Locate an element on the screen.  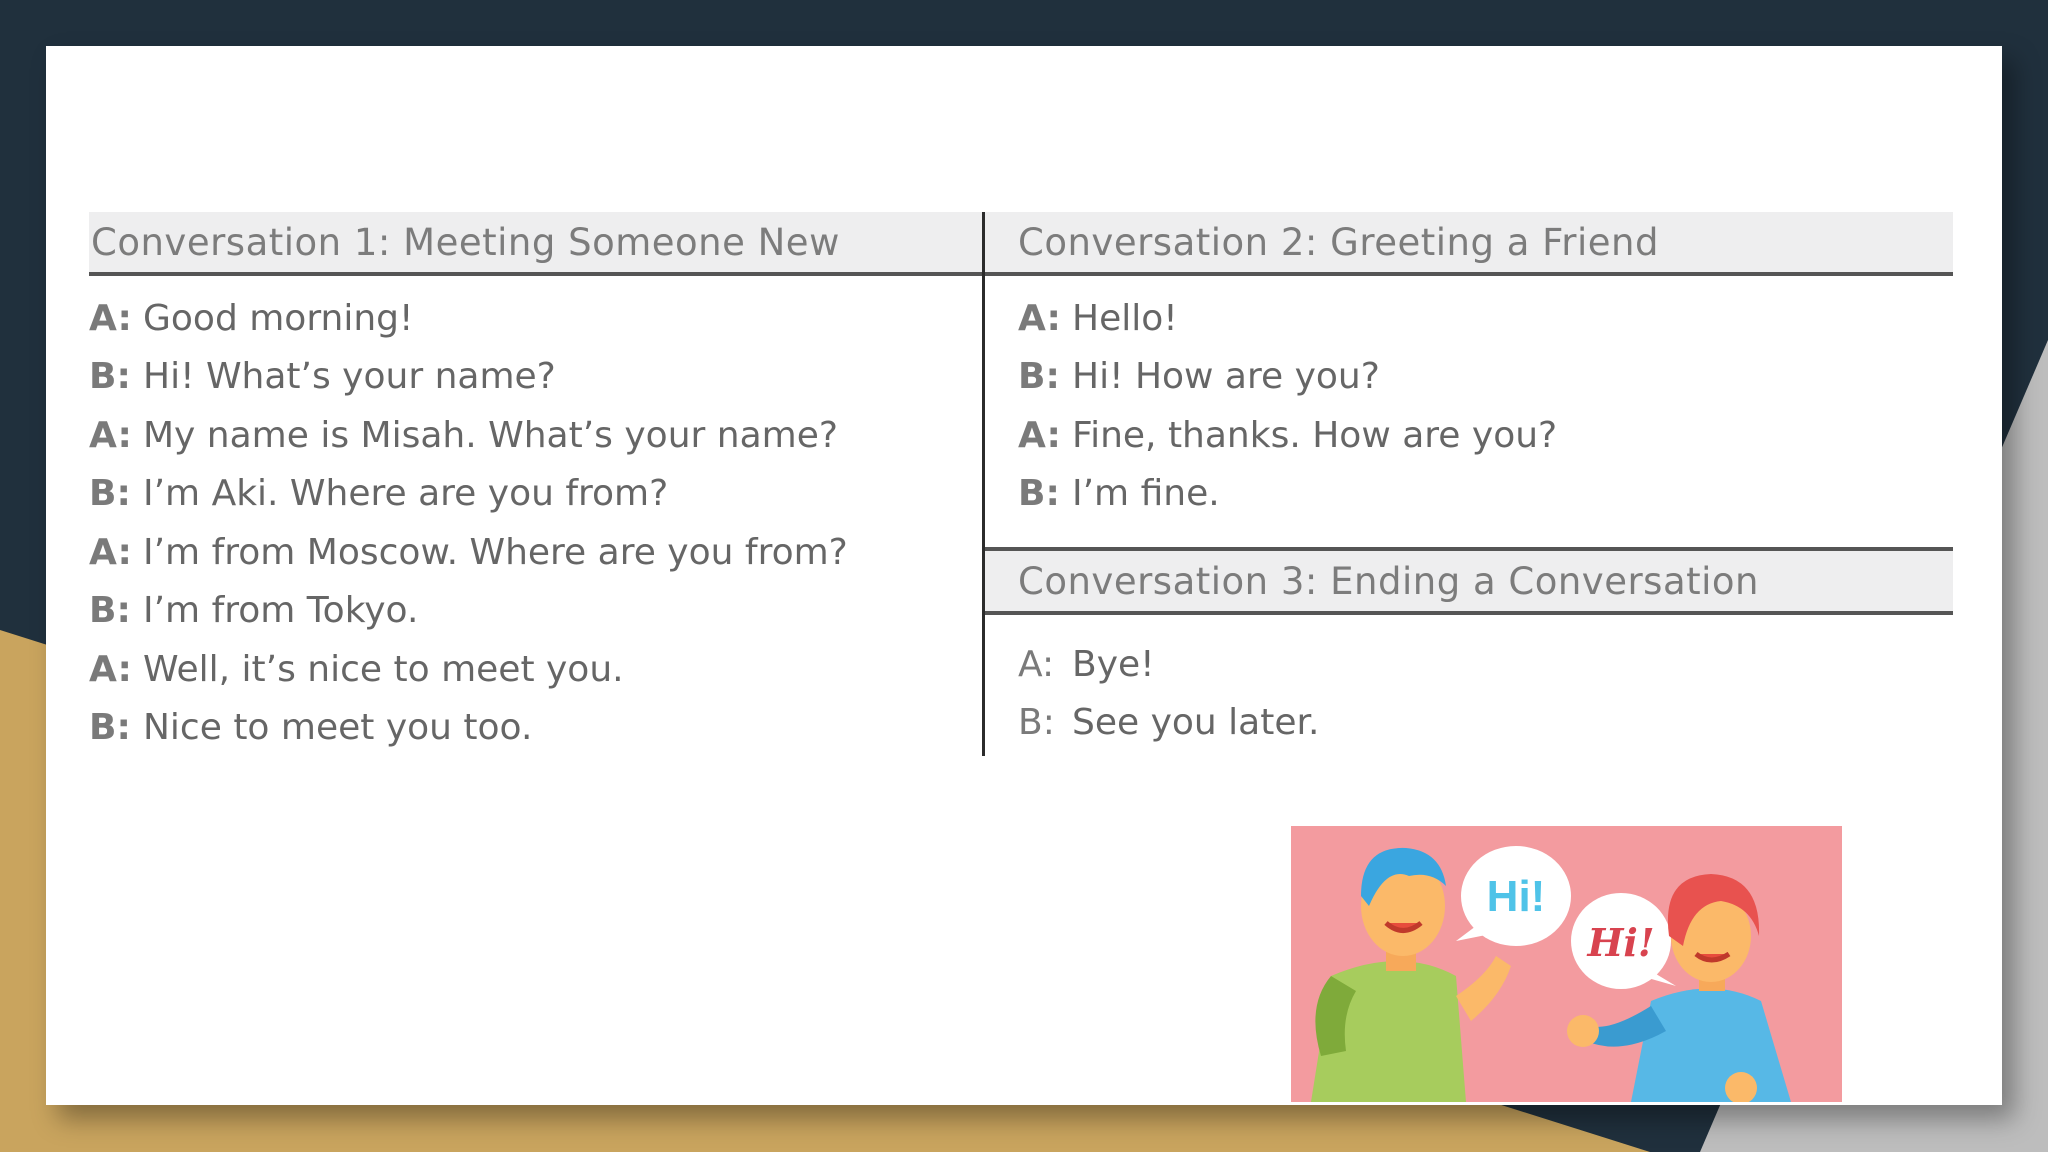
conversation-3-lines: A: Bye! B: See you later. is located at coordinates (1469, 683).